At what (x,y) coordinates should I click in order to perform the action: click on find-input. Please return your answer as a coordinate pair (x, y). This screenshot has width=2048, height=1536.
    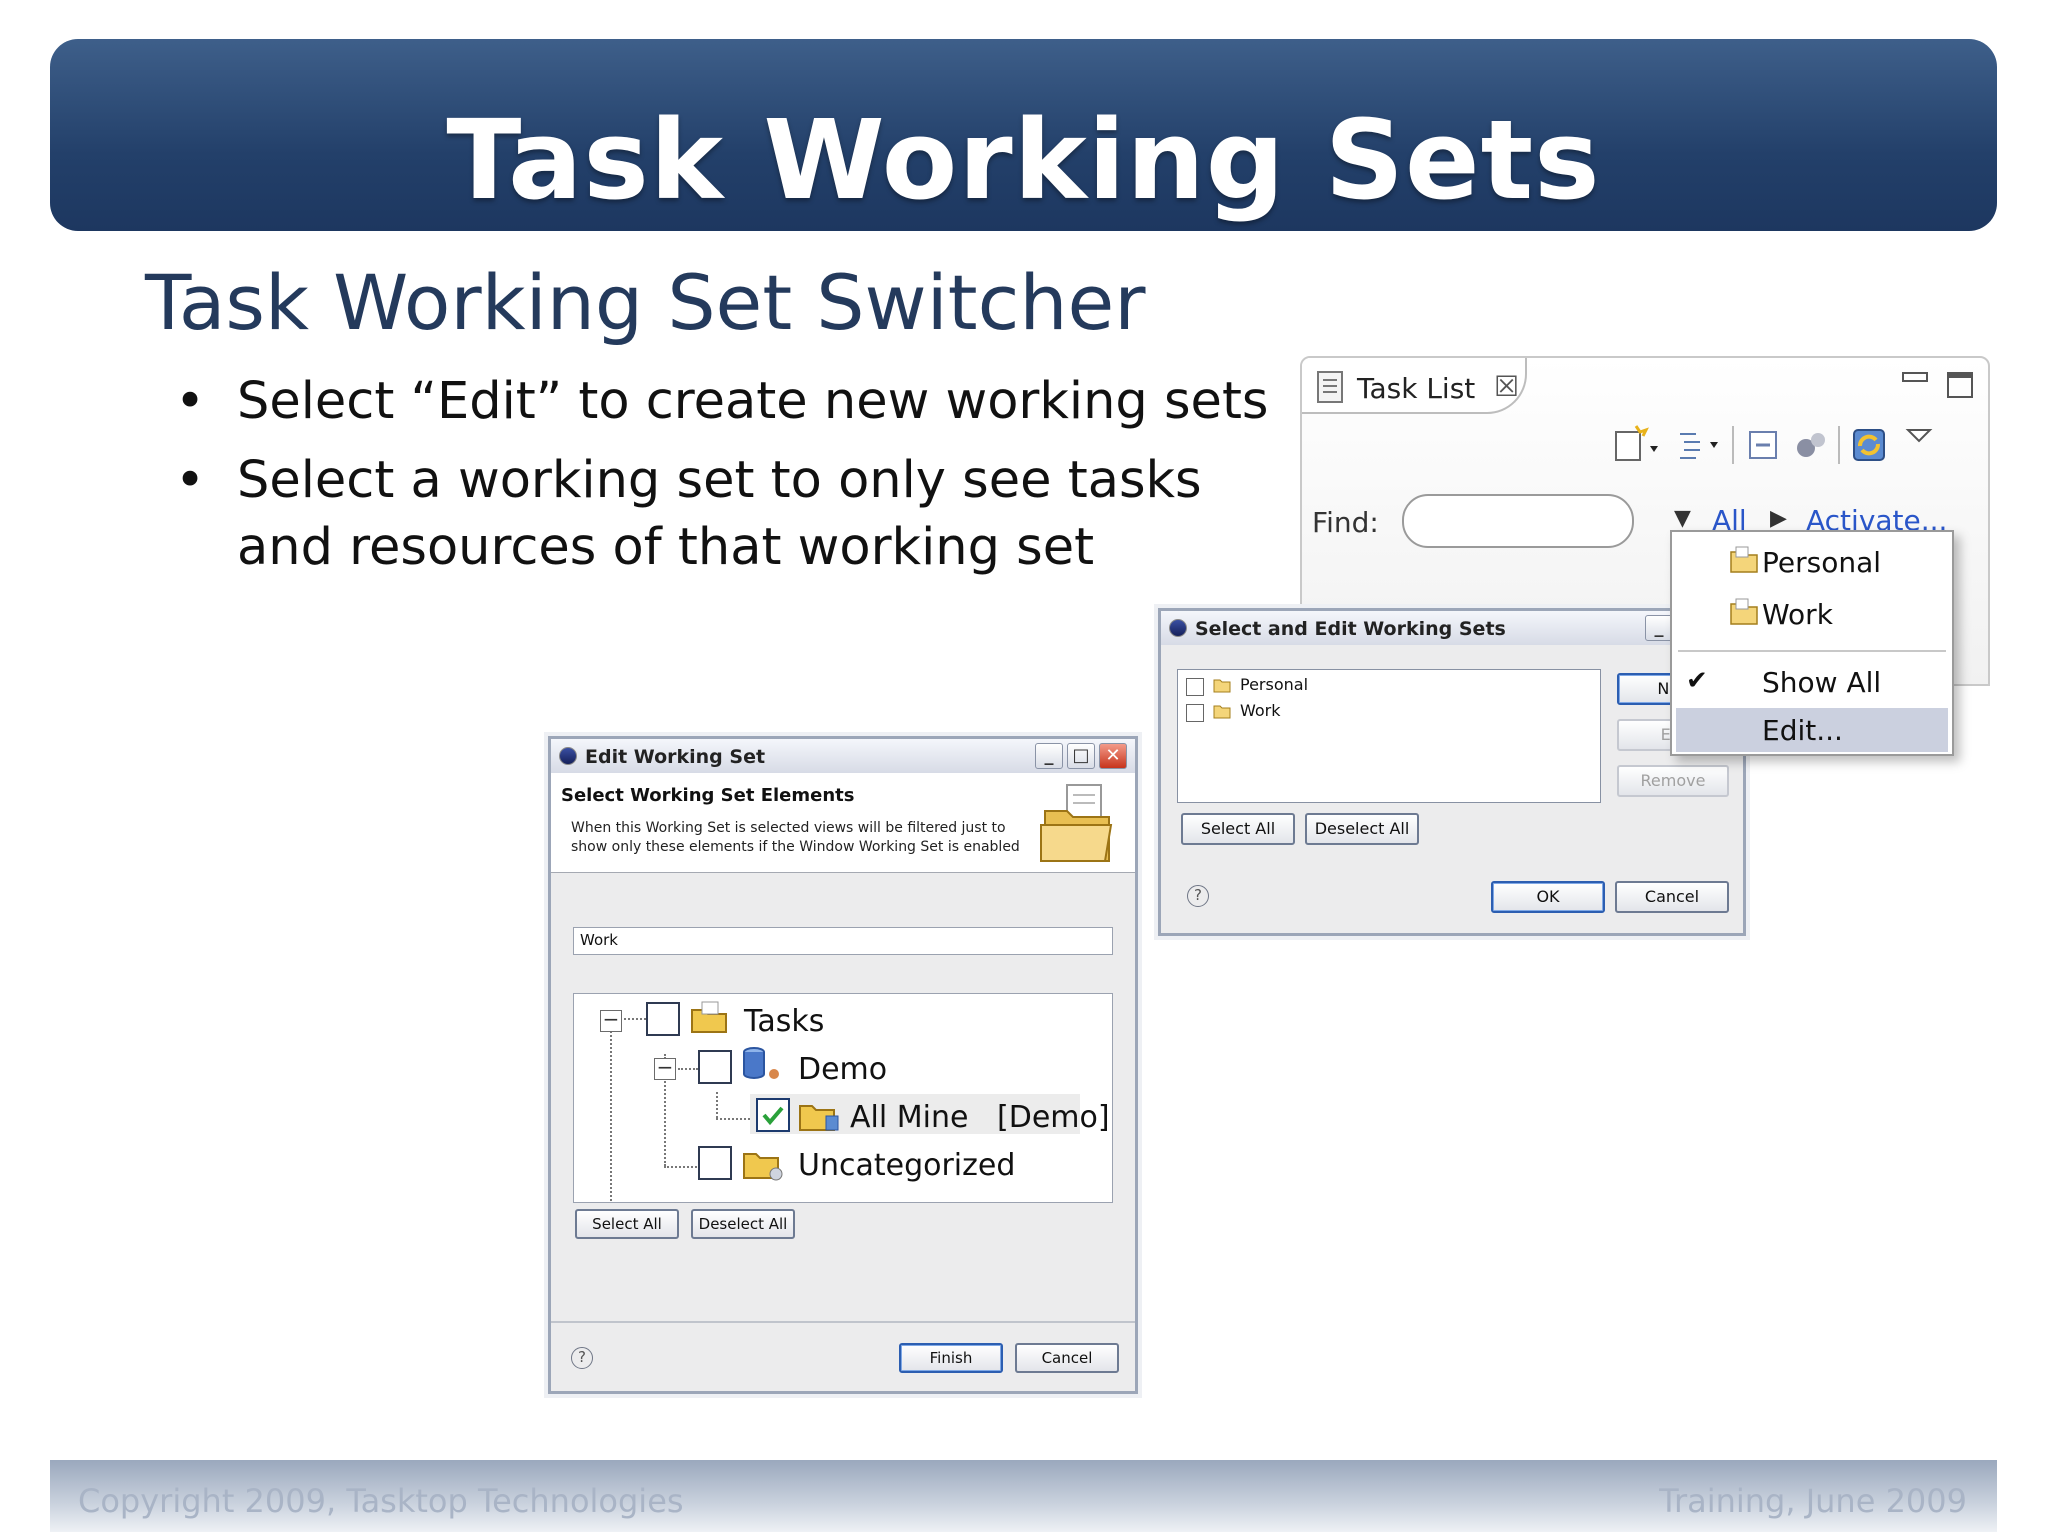
    Looking at the image, I should click on (1518, 521).